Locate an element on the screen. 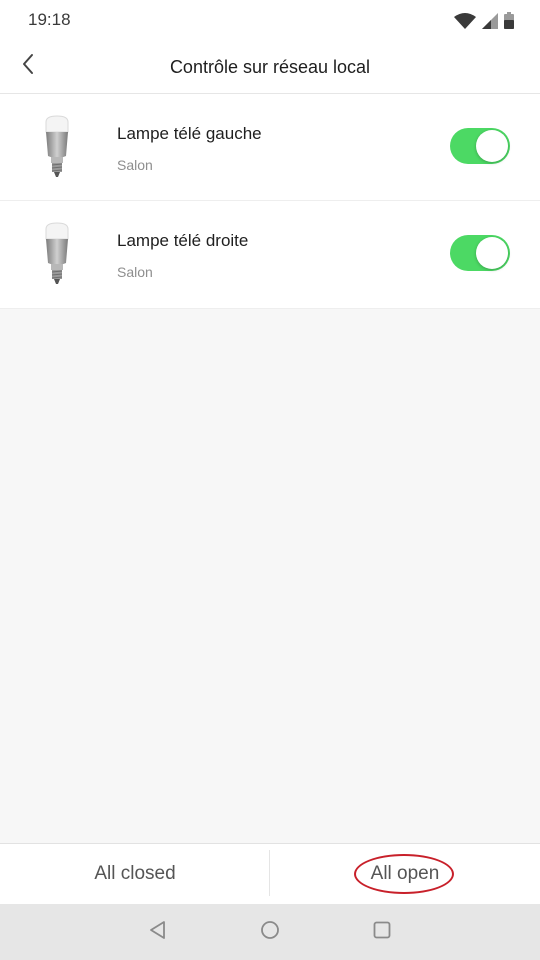 The image size is (540, 960). all-open-button: All open is located at coordinates (405, 874).